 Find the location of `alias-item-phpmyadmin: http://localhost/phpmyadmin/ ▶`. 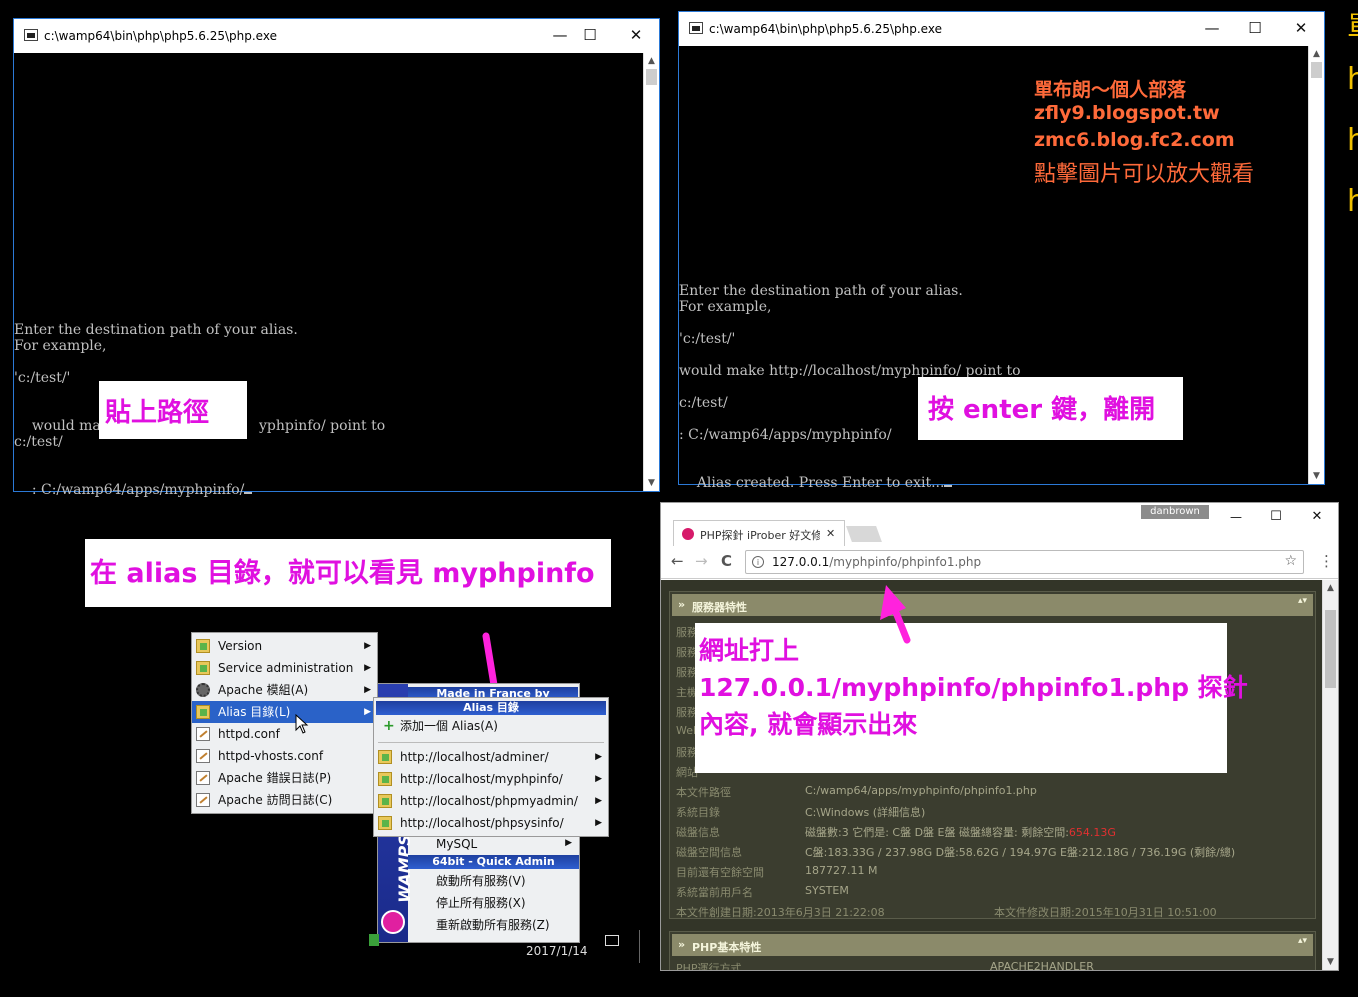

alias-item-phpmyadmin: http://localhost/phpmyadmin/ ▶ is located at coordinates (491, 801).